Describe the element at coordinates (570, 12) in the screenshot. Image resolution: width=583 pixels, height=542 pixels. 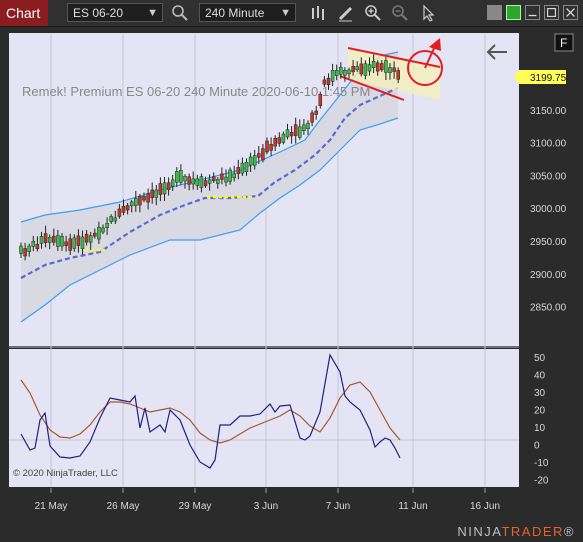
I see `close-icon` at that location.